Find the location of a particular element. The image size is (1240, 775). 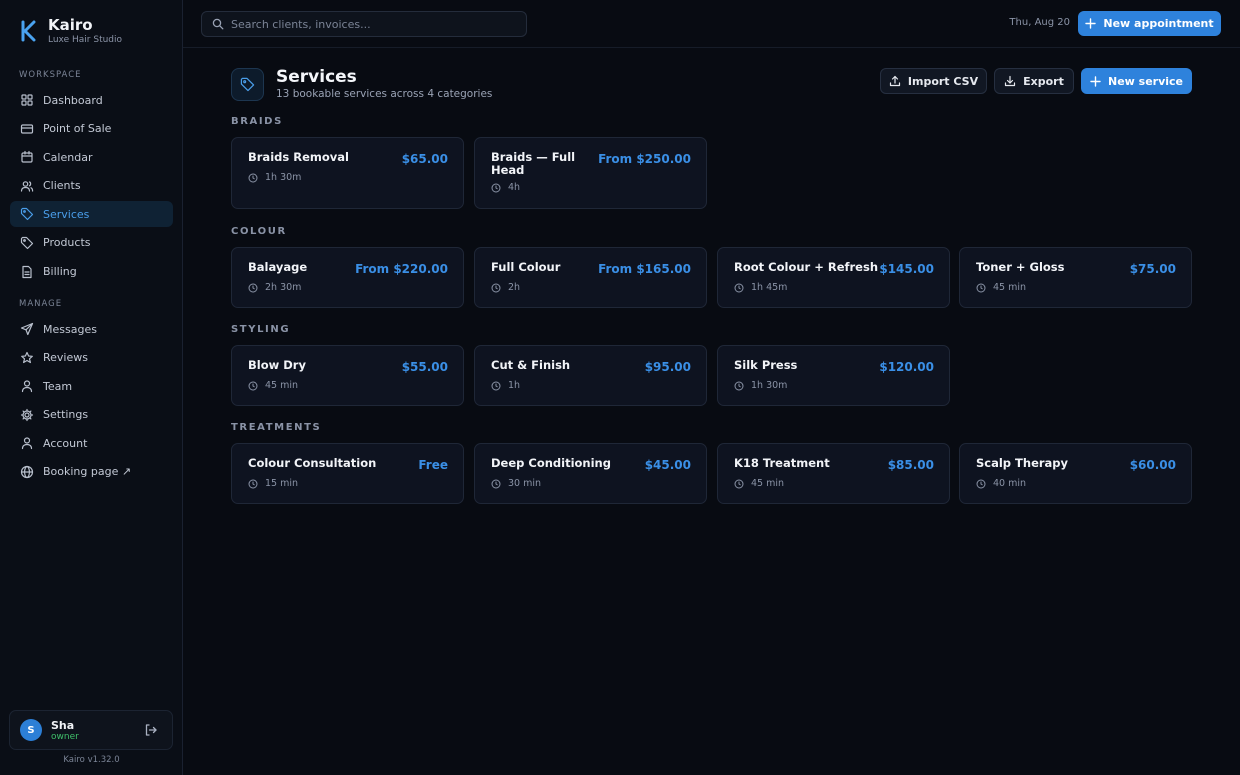

sidebar-item-messages: Messages is located at coordinates (91, 329).